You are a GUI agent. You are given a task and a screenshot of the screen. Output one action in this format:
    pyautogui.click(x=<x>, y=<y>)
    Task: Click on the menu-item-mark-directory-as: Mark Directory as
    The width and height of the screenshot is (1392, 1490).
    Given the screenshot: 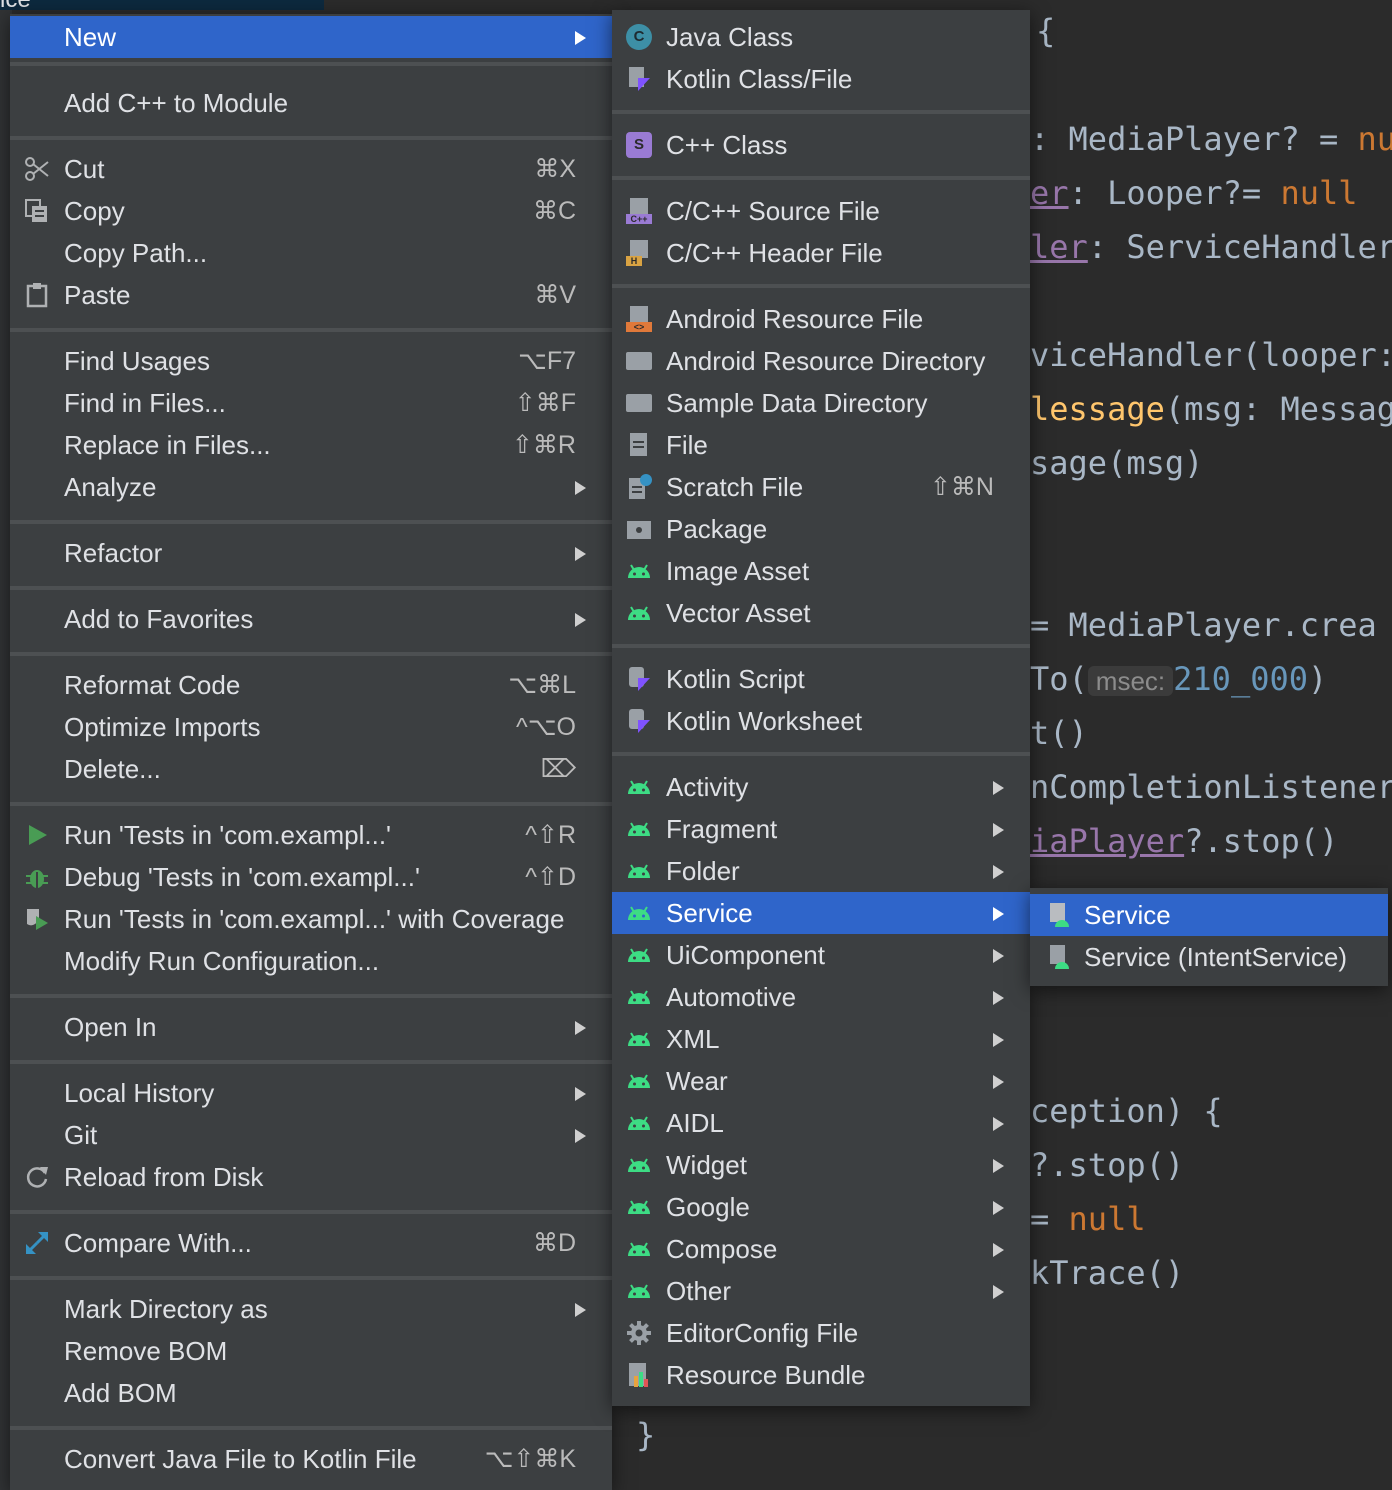 What is the action you would take?
    pyautogui.click(x=311, y=1309)
    